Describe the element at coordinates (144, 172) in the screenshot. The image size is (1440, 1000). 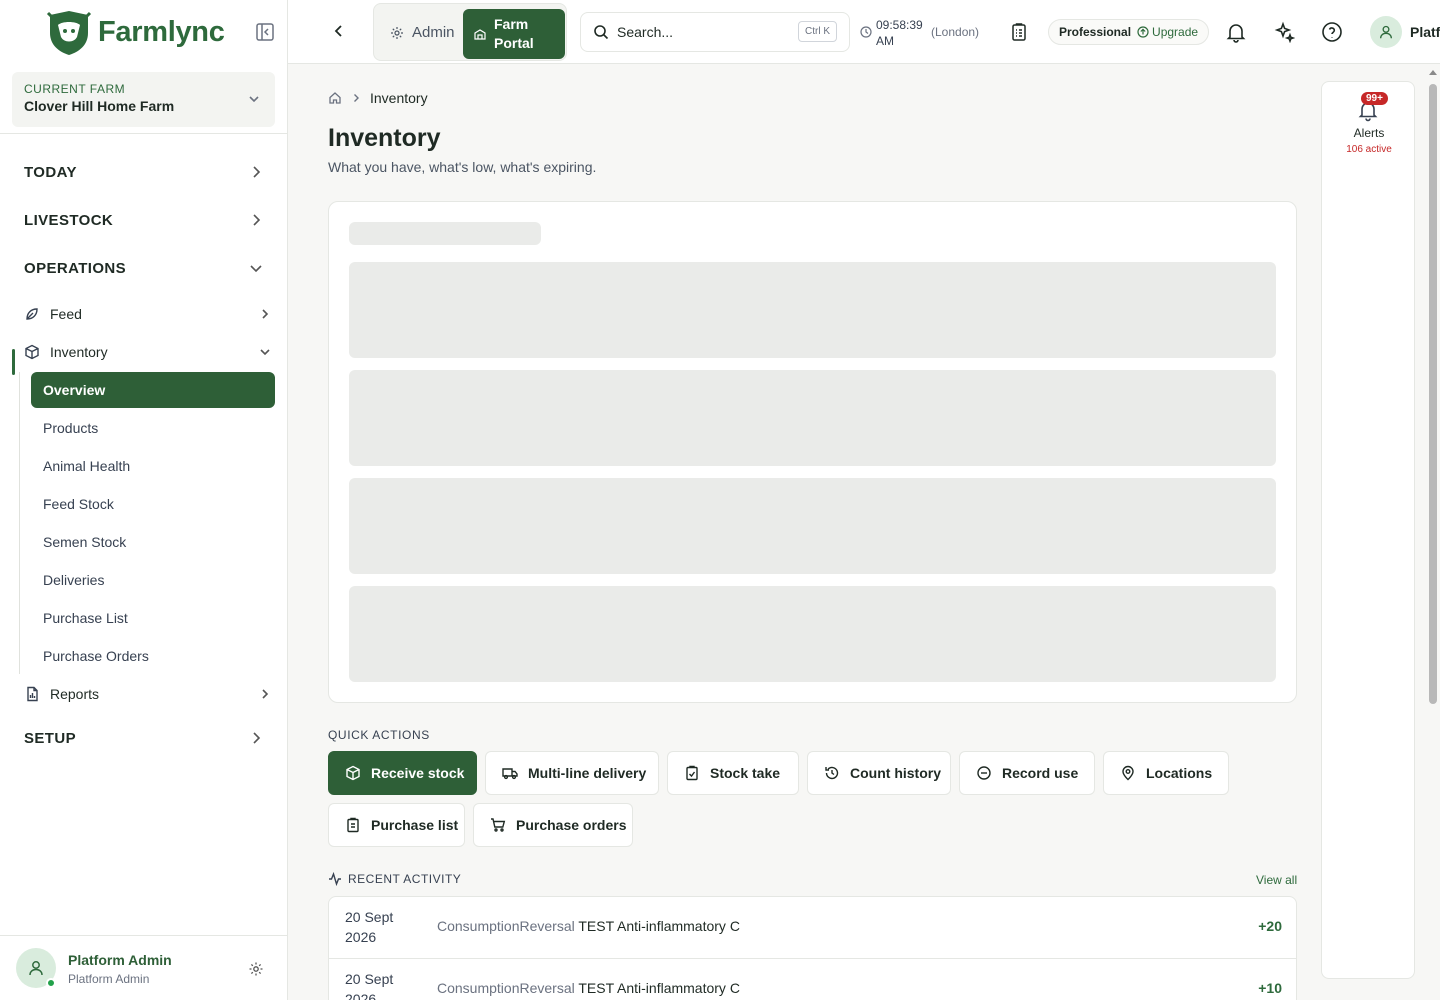
I see `nav-section-today: TODAY` at that location.